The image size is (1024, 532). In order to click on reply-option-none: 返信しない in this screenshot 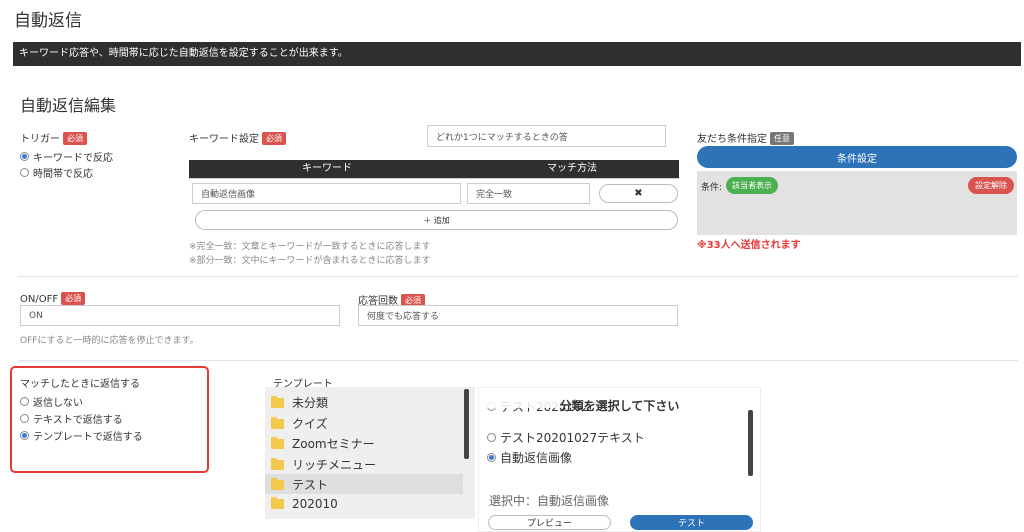, I will do `click(51, 401)`.